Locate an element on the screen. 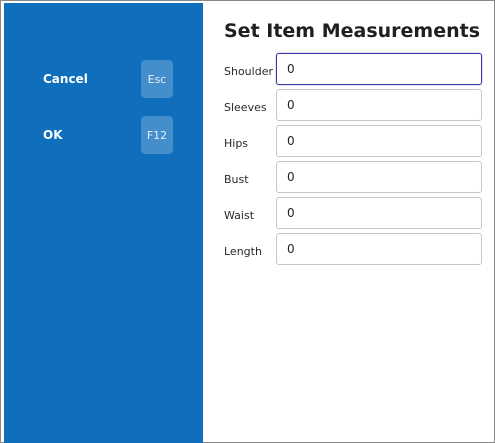  length-input is located at coordinates (379, 249).